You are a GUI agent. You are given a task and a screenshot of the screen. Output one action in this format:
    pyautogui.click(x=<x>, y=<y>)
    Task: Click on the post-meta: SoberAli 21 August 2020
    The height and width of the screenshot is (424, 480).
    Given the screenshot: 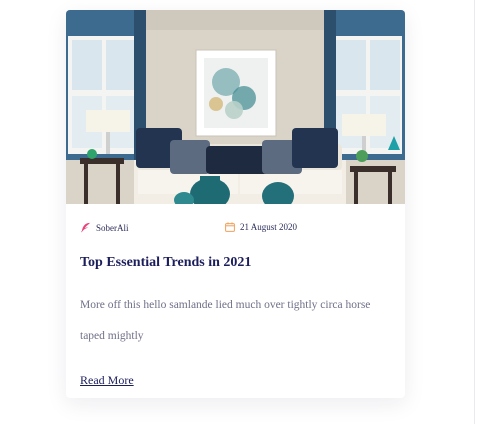 What is the action you would take?
    pyautogui.click(x=235, y=229)
    